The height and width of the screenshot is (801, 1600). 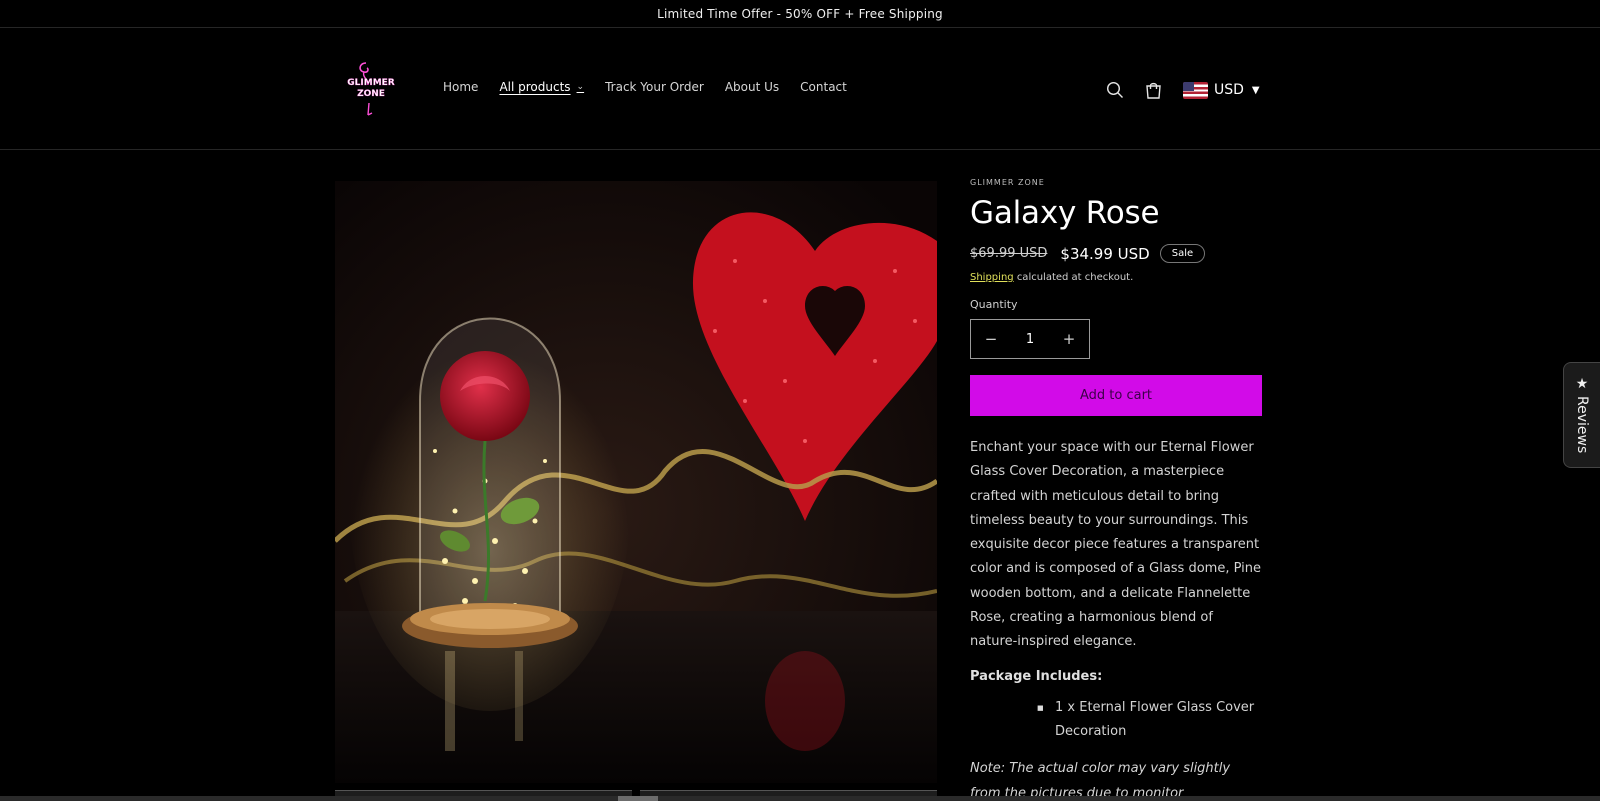 What do you see at coordinates (1075, 277) in the screenshot?
I see `shipping-text: calculated at checkout.` at bounding box center [1075, 277].